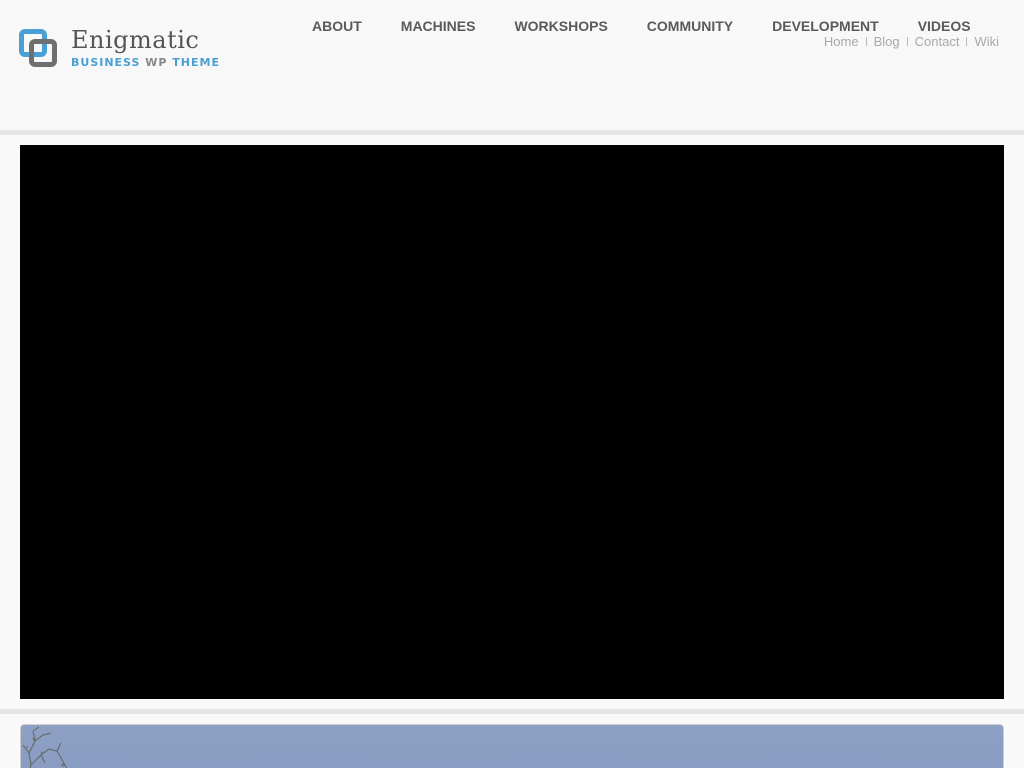  Describe the element at coordinates (45, 747) in the screenshot. I see `tree-branches-image` at that location.